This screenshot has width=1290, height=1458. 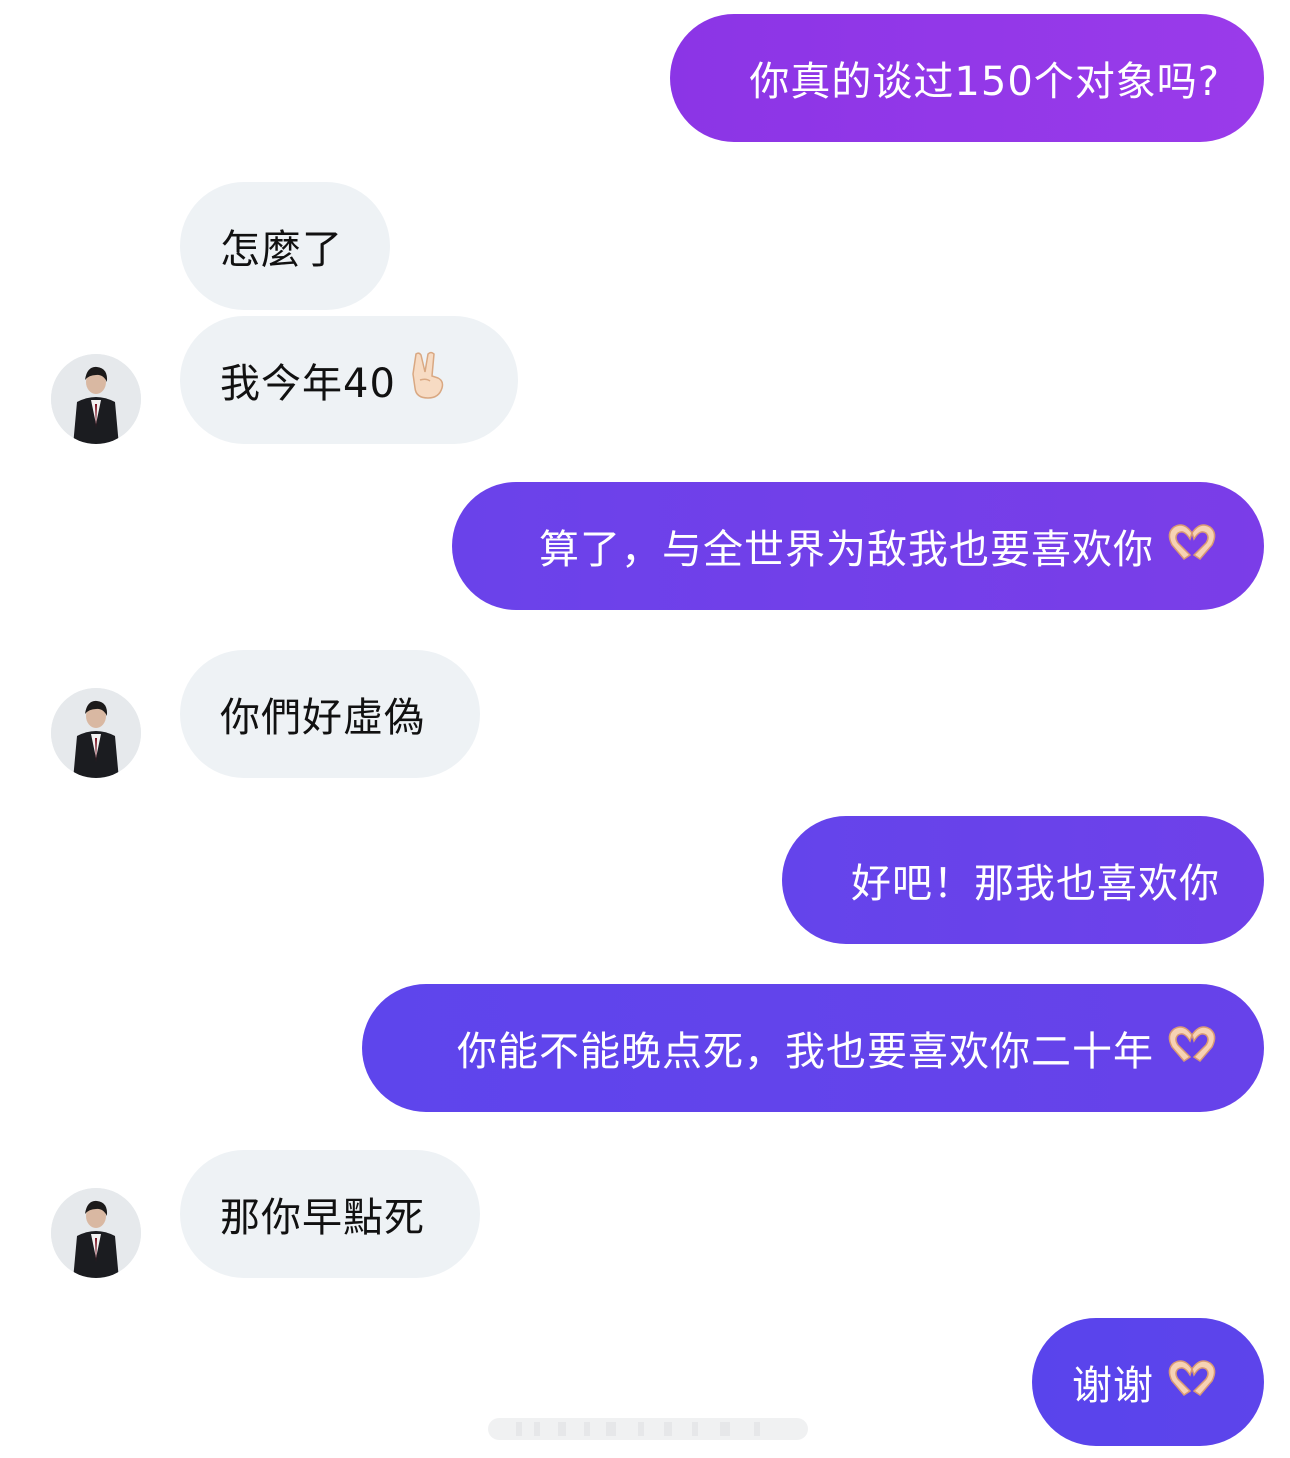 What do you see at coordinates (308, 384) in the screenshot?
I see `message-text: 我今年40` at bounding box center [308, 384].